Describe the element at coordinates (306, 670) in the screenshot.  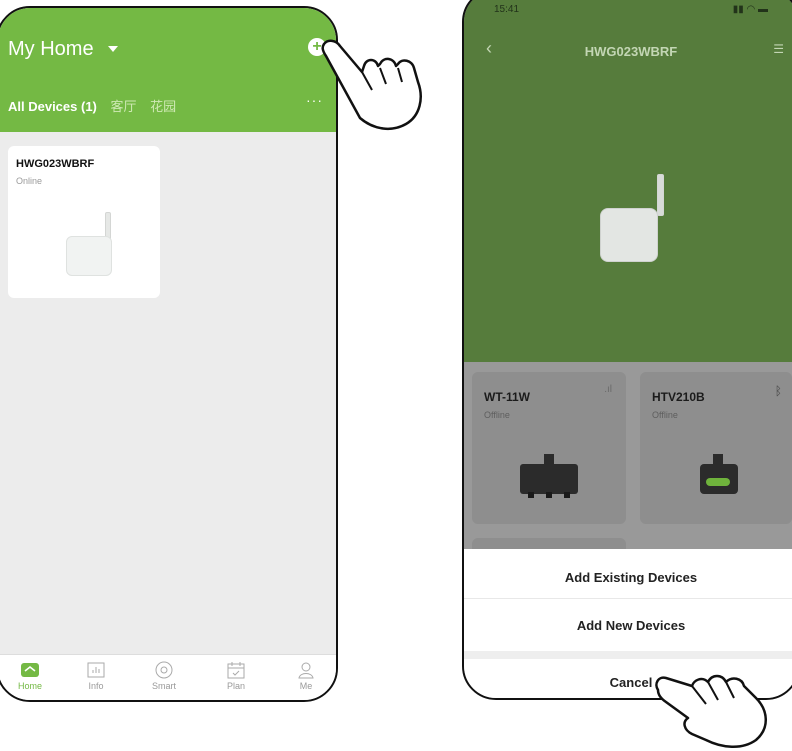
I see `person-icon` at that location.